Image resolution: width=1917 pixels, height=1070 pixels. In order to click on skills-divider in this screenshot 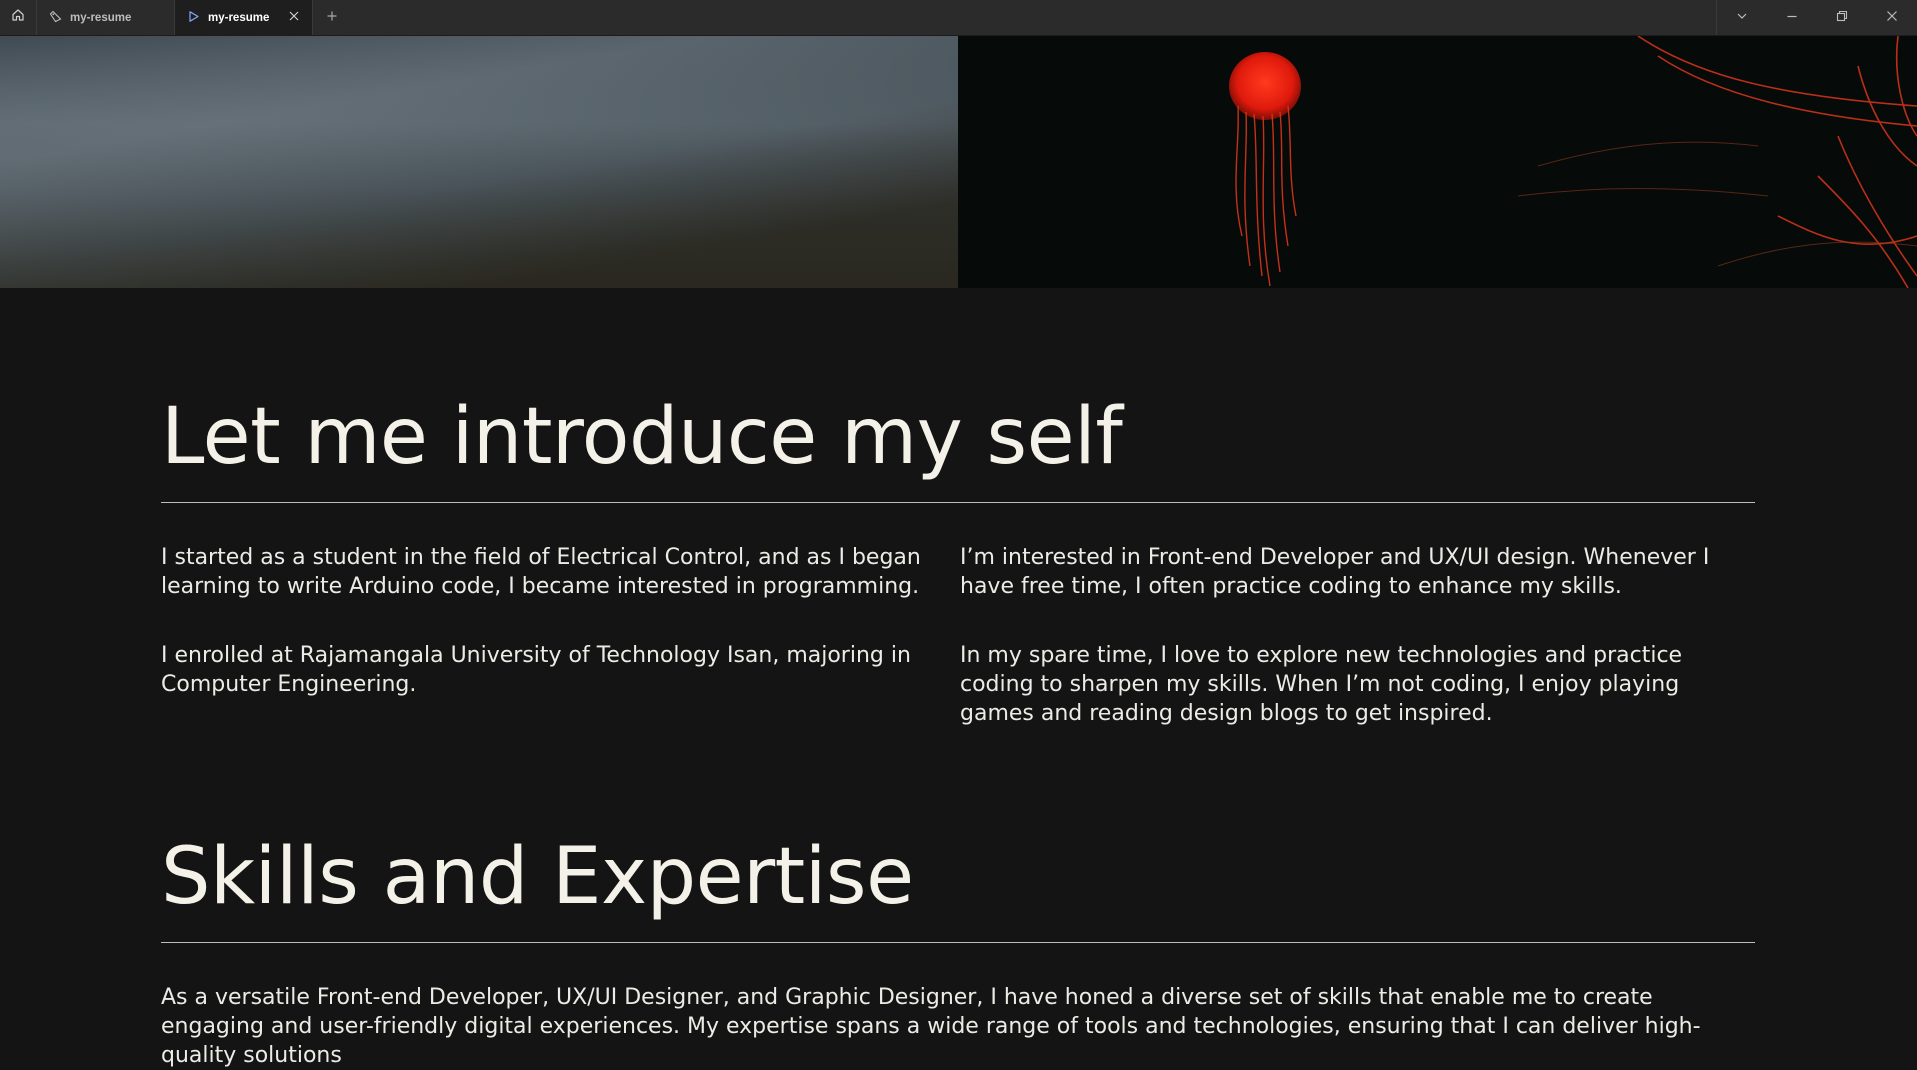, I will do `click(958, 942)`.